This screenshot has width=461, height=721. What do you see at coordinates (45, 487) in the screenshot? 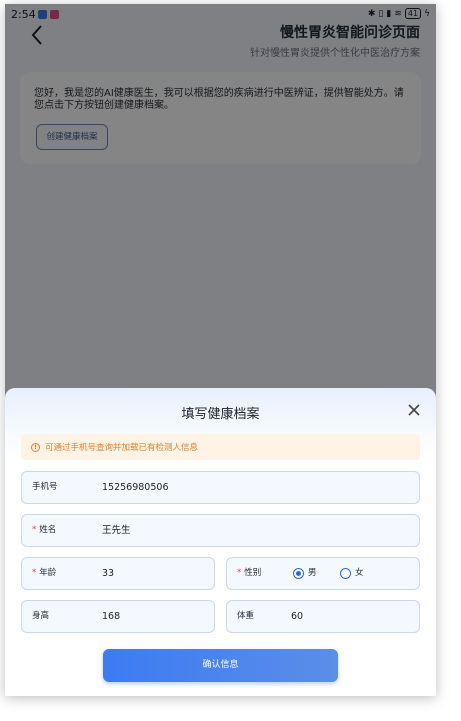
I see `phone-label: 手机号` at bounding box center [45, 487].